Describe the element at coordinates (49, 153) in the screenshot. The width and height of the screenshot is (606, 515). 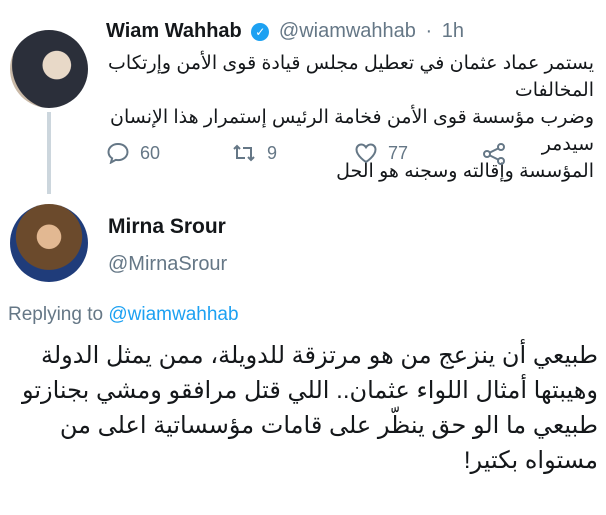
I see `thread-line` at that location.